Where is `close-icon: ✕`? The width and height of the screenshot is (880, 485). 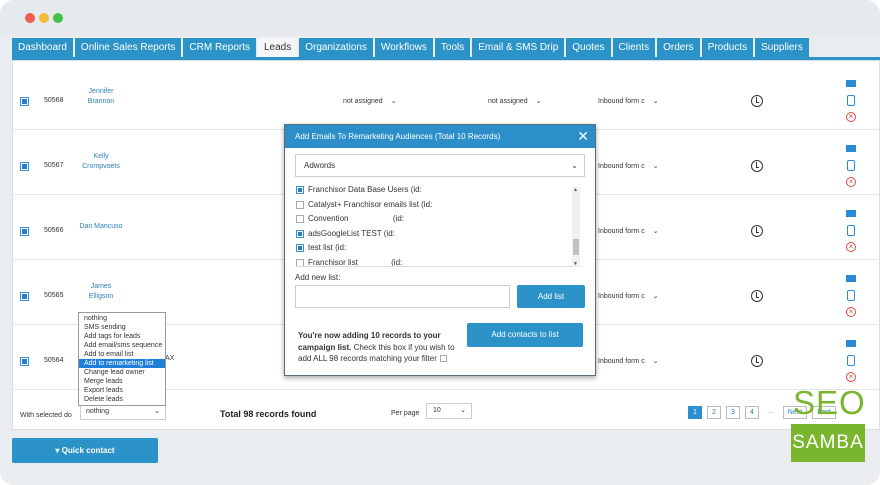
close-icon: ✕ is located at coordinates (583, 136).